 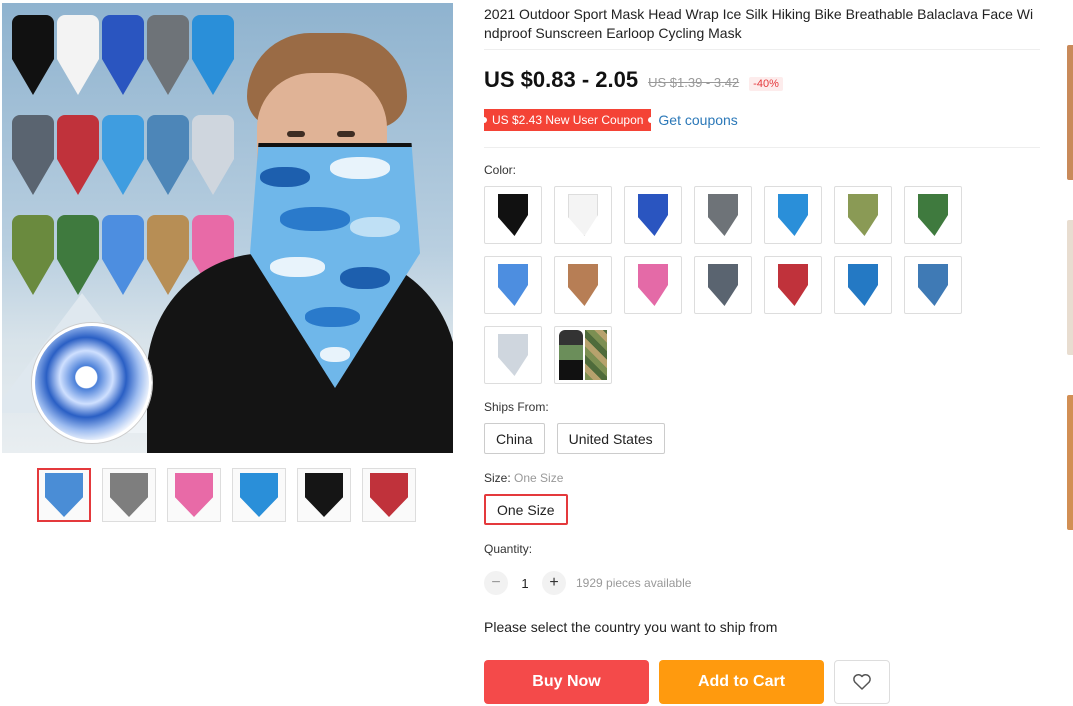 I want to click on color-swatch-light-blue-camo, so click(x=793, y=215).